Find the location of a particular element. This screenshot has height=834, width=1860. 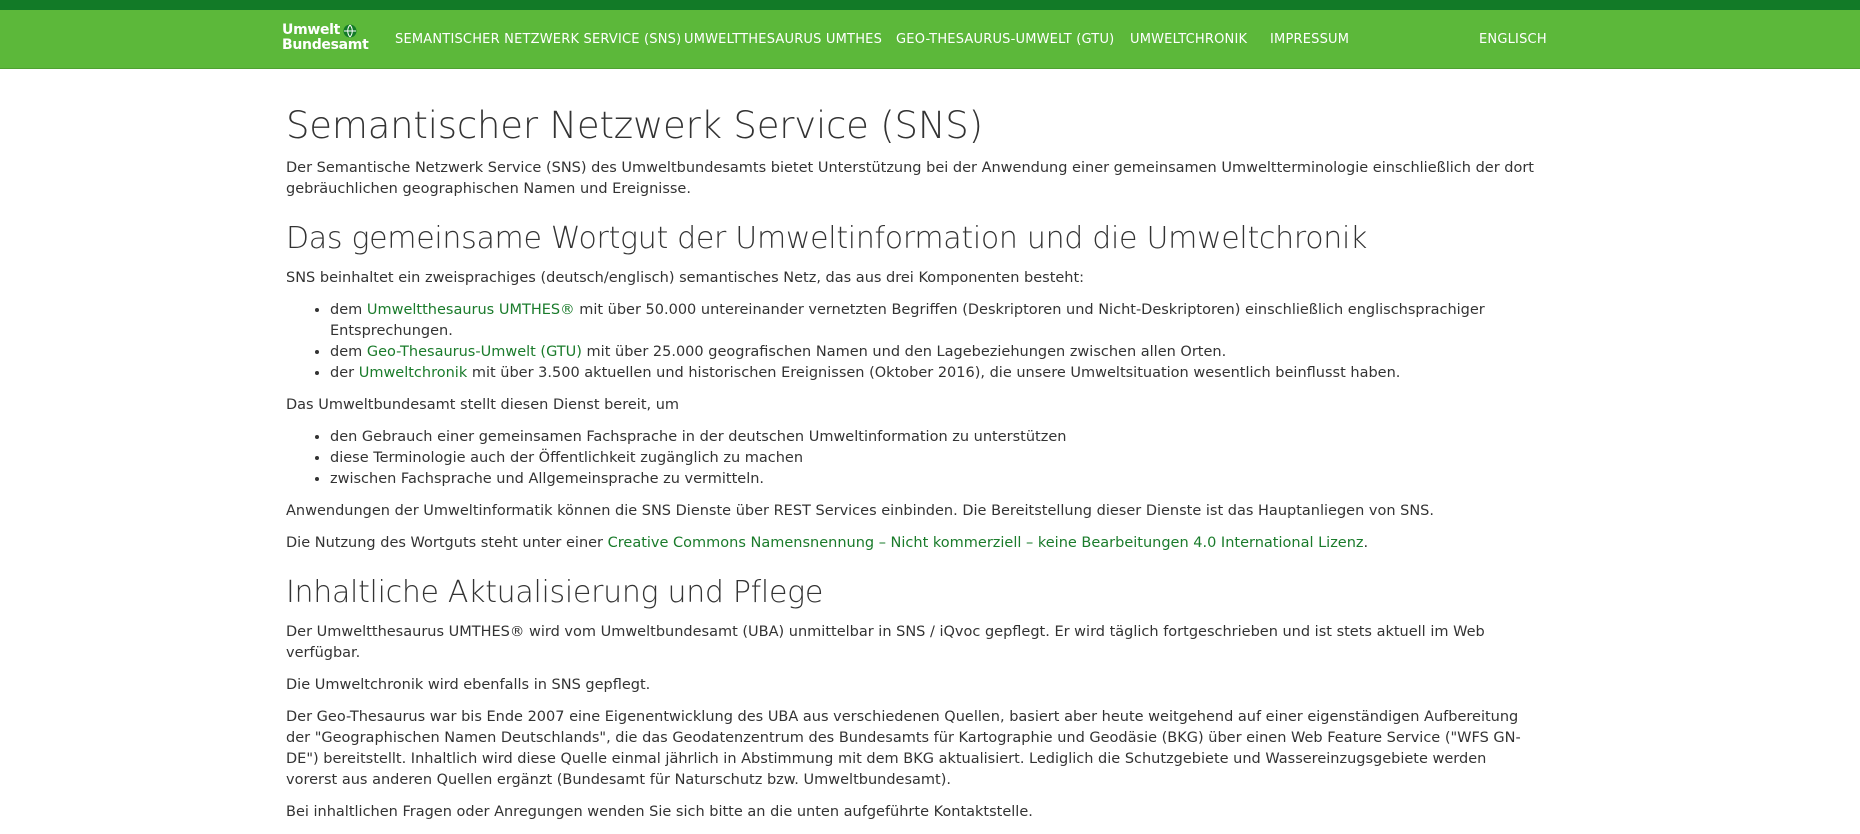

license-suffix: . is located at coordinates (1366, 543).